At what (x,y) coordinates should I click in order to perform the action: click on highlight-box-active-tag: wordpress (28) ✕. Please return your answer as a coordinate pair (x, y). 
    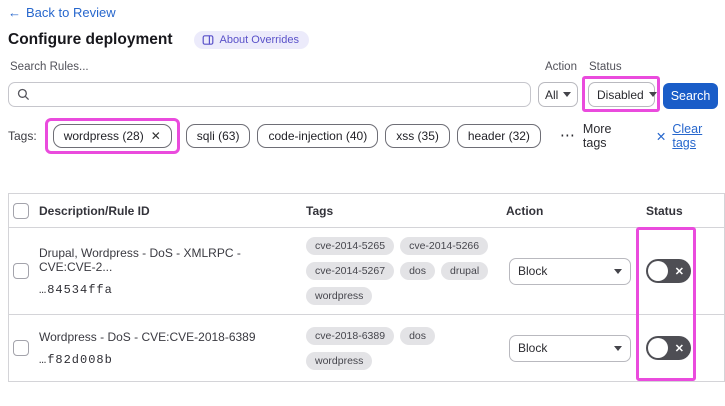
    Looking at the image, I should click on (112, 136).